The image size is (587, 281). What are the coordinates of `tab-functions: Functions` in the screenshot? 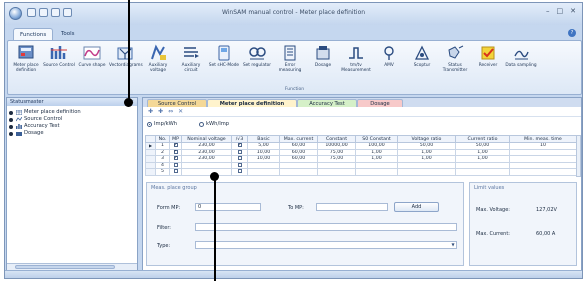 It's located at (33, 34).